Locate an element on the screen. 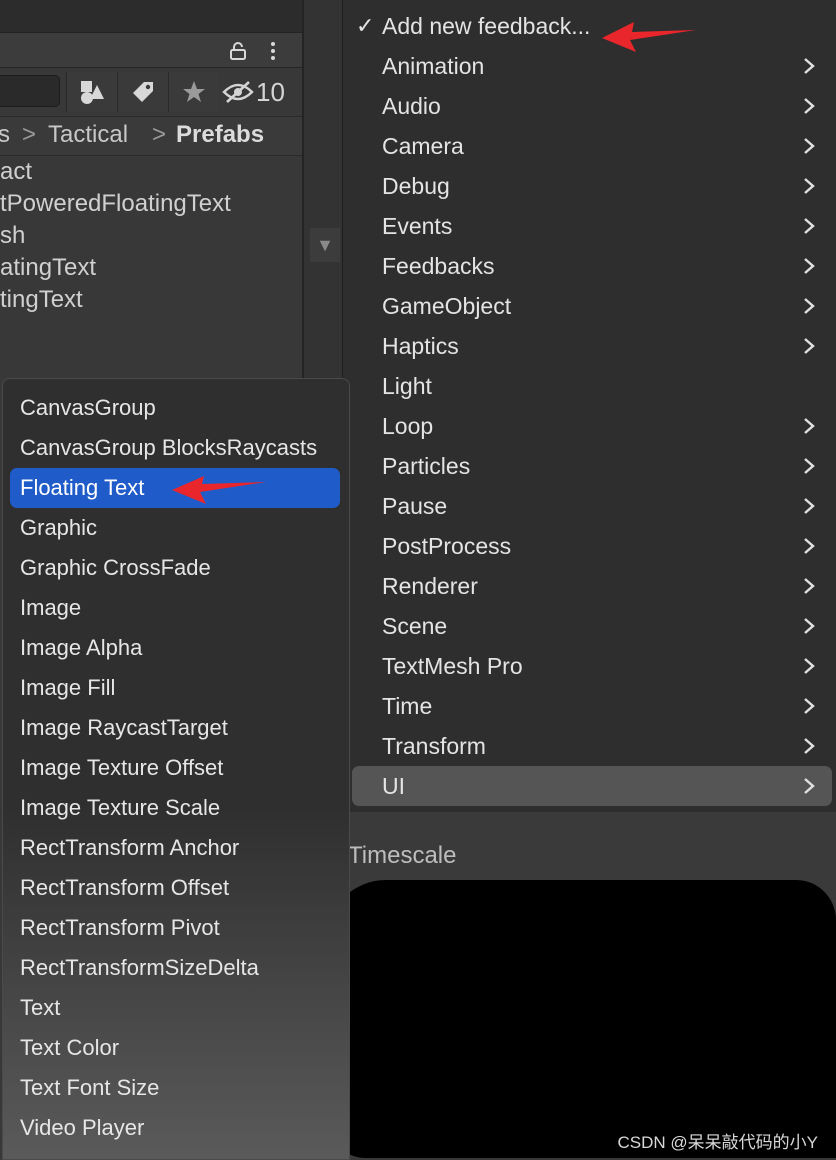  submenu-item-label: Floating Text is located at coordinates (82, 487).